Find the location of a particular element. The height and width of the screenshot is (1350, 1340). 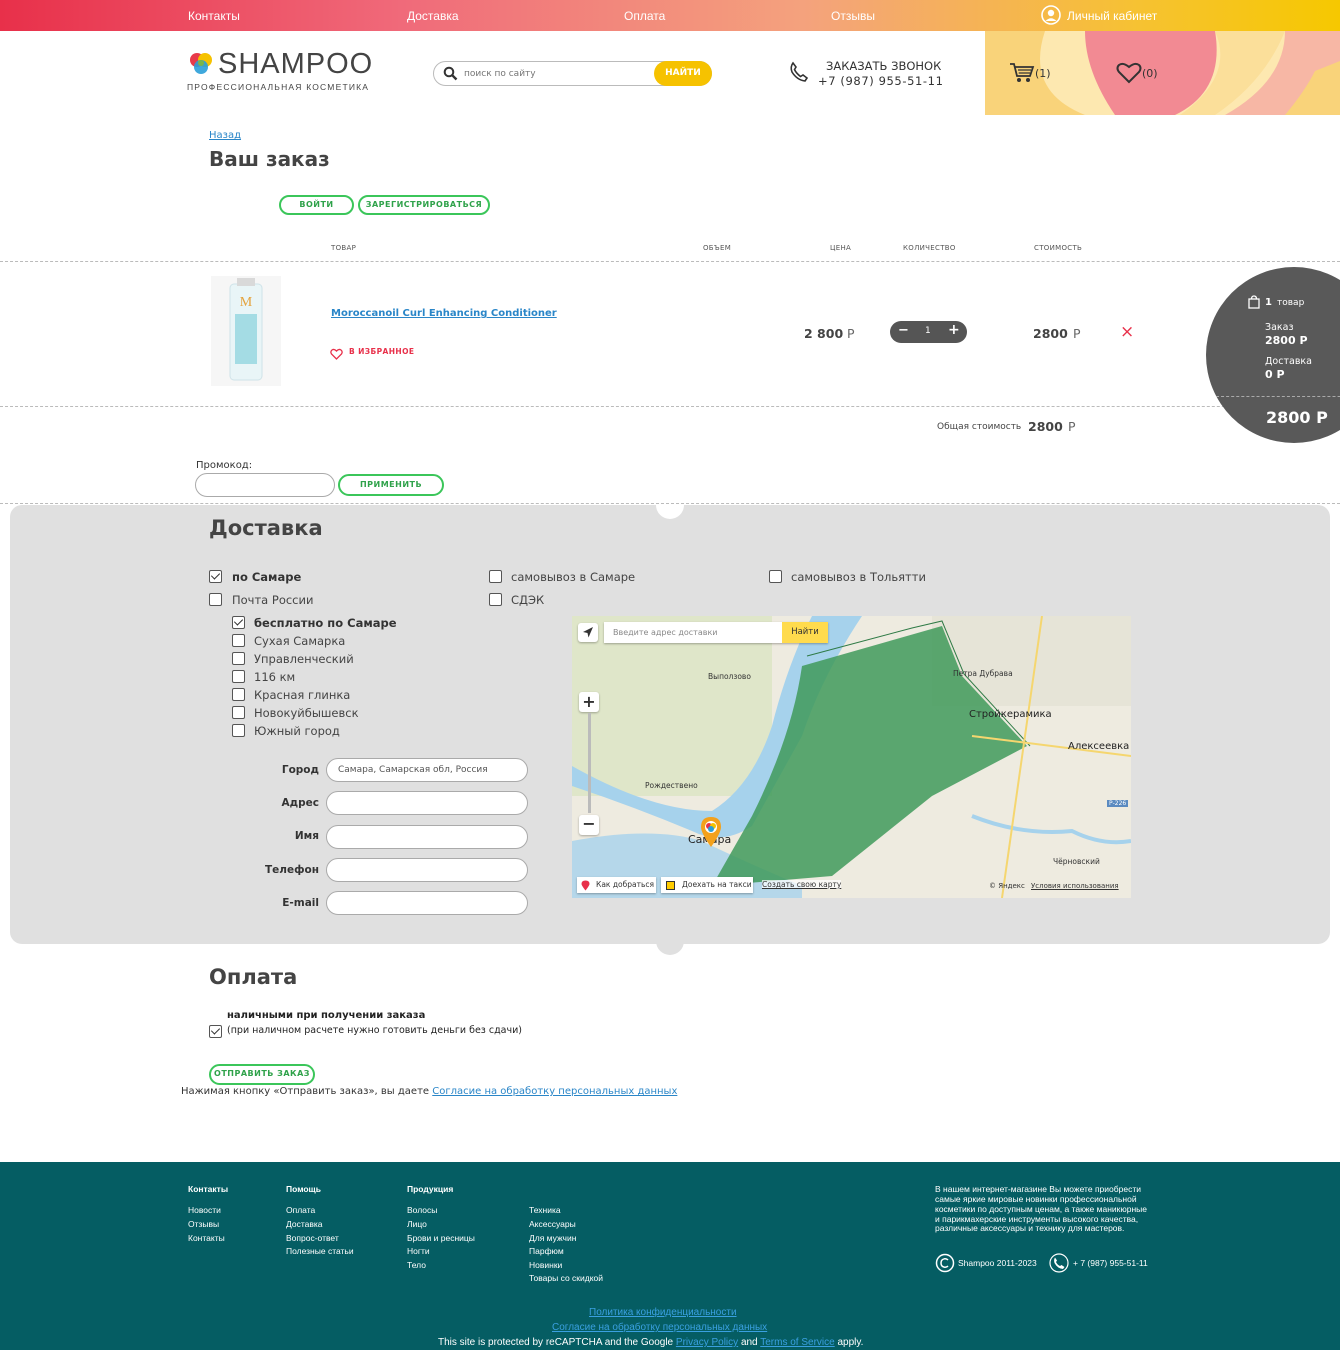

brand-name: SHAMPOO is located at coordinates (295, 64).